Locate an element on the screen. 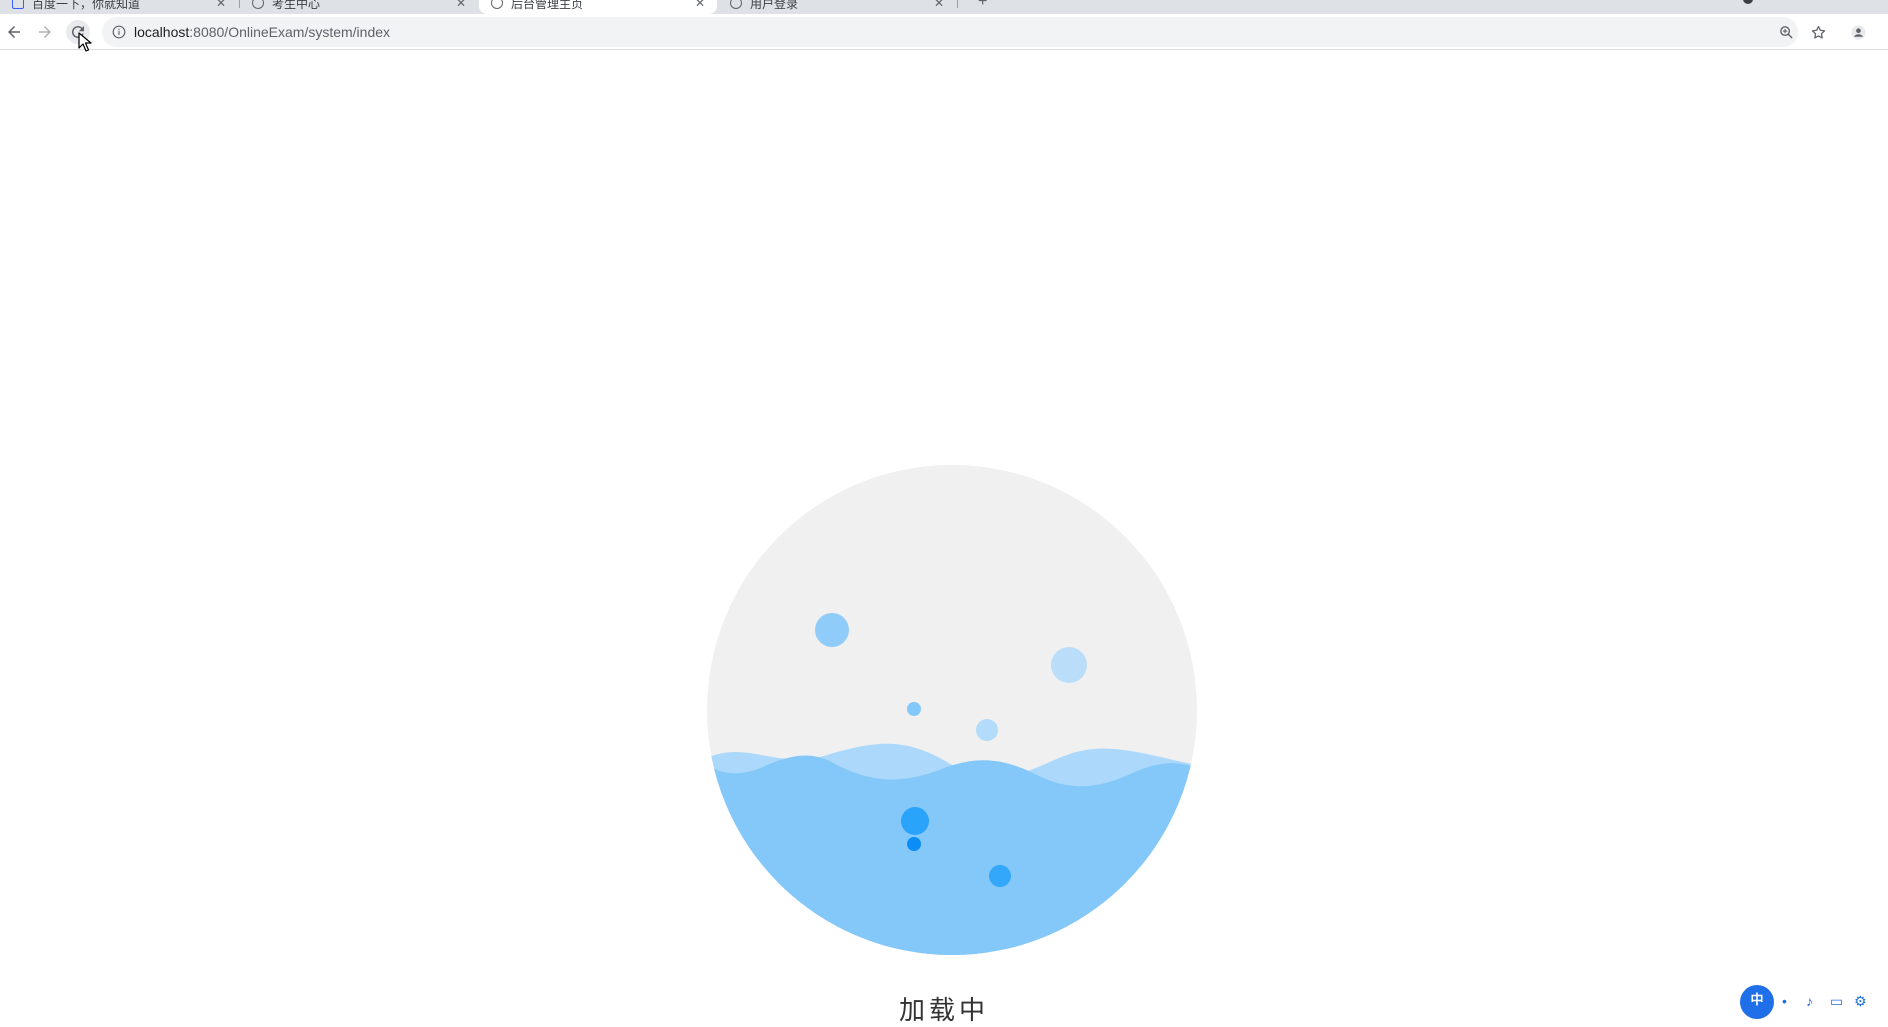 The height and width of the screenshot is (1027, 1888). arrow-right-icon is located at coordinates (45, 32).